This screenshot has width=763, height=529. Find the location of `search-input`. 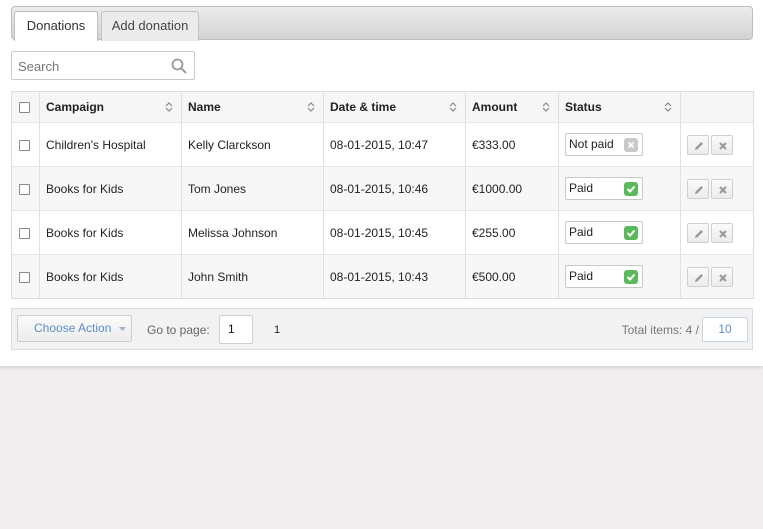

search-input is located at coordinates (93, 66).